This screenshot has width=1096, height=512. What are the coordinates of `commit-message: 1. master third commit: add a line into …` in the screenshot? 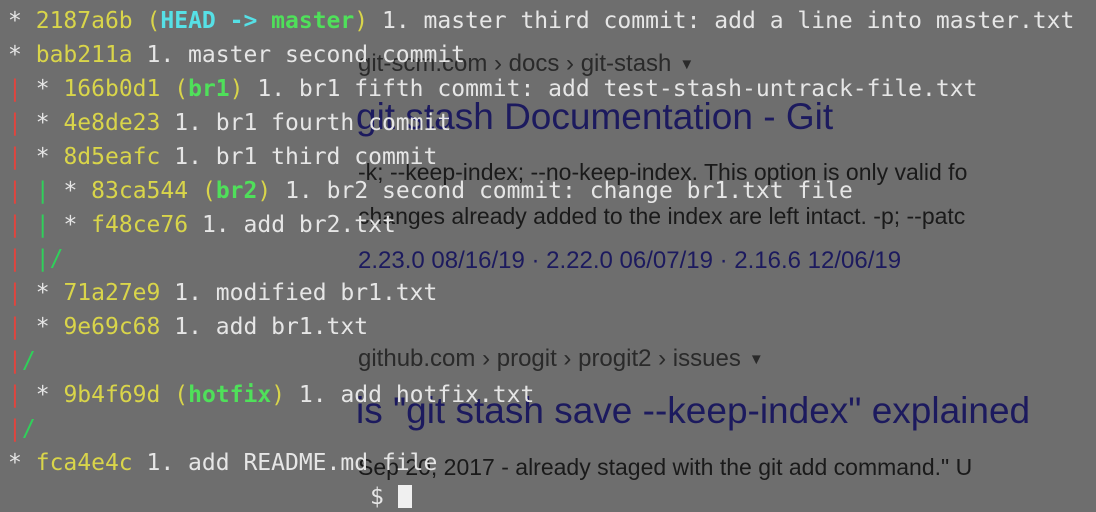 It's located at (728, 21).